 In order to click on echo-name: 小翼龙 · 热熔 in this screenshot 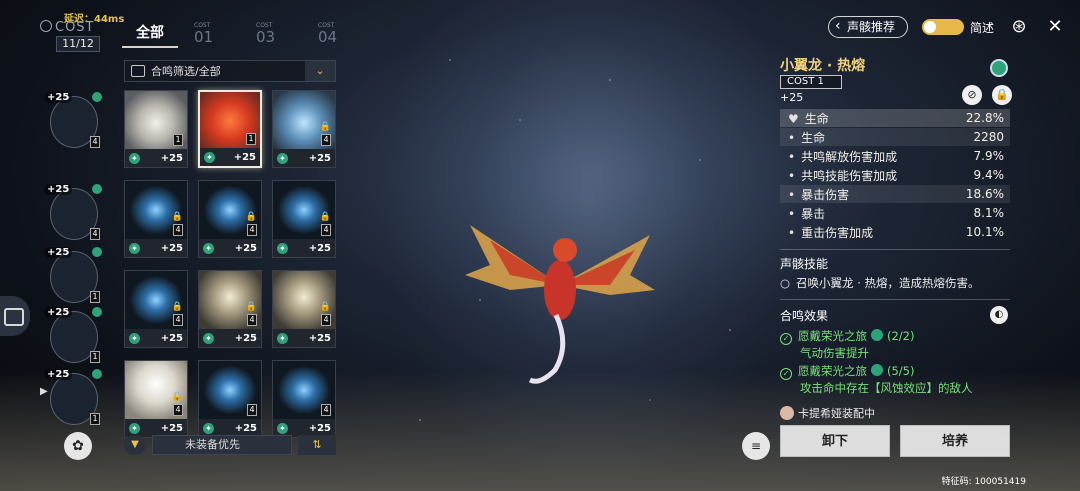, I will do `click(823, 66)`.